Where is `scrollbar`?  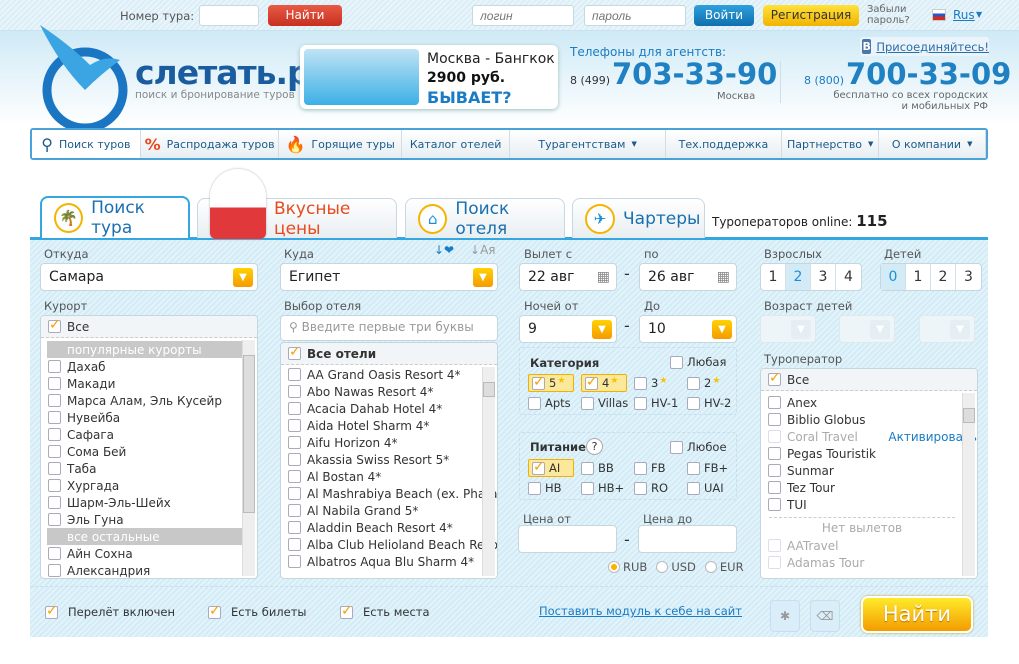
scrollbar is located at coordinates (488, 471).